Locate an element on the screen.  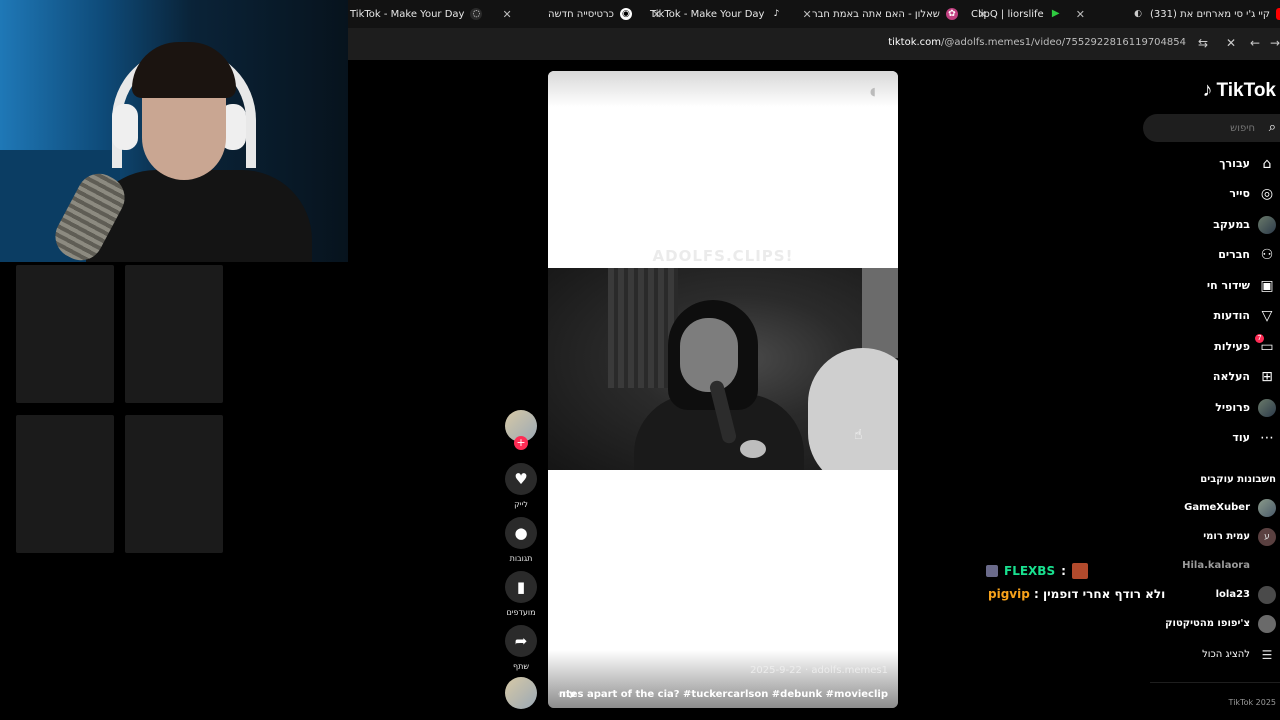
video-top-gradient is located at coordinates (723, 89).